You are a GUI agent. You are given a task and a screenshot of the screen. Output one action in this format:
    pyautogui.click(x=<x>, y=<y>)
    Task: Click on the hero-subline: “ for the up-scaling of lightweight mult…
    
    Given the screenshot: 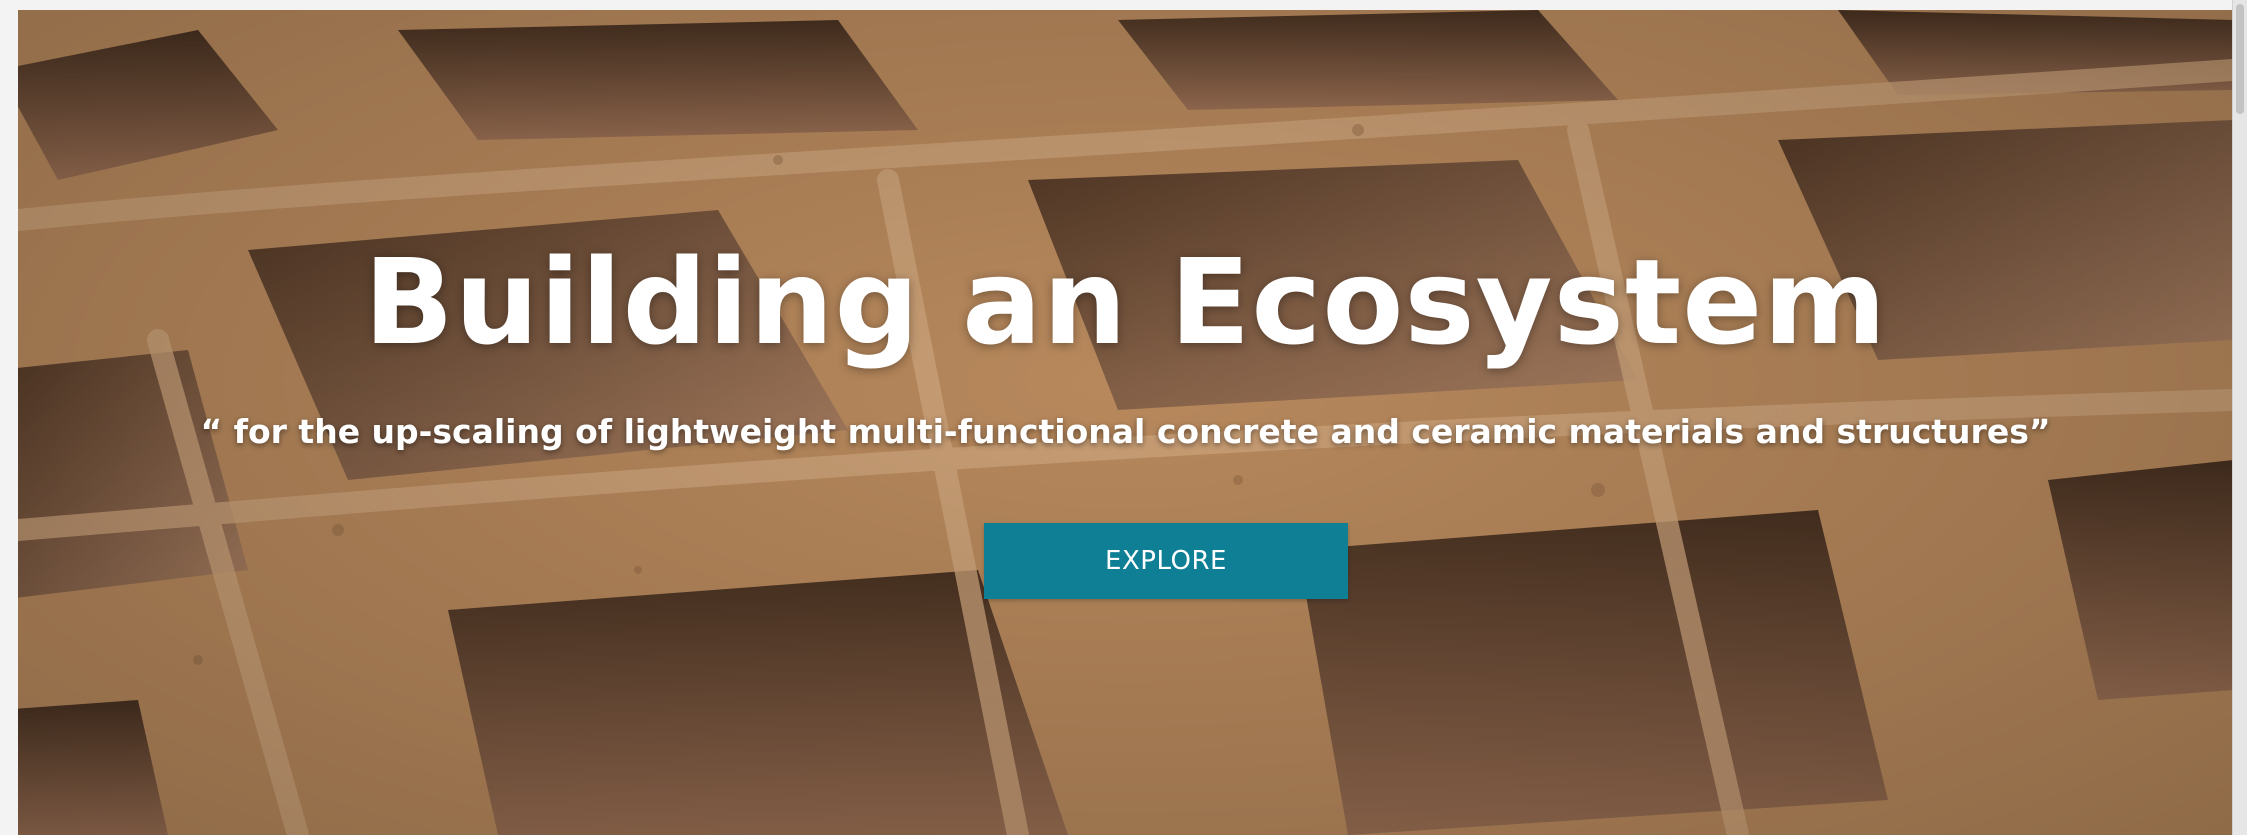 What is the action you would take?
    pyautogui.click(x=1125, y=431)
    